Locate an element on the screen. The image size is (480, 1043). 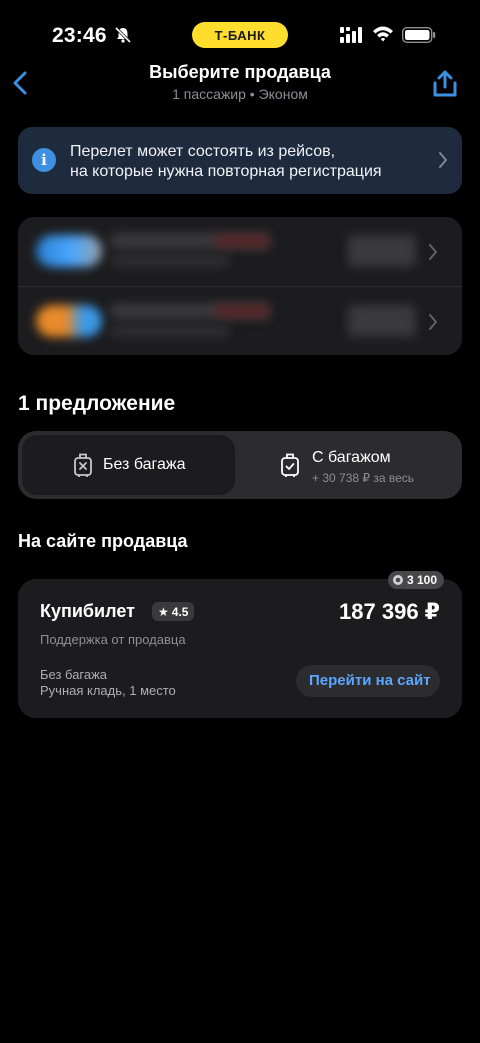
seller-section-heading: На сайте продавца is located at coordinates (103, 541).